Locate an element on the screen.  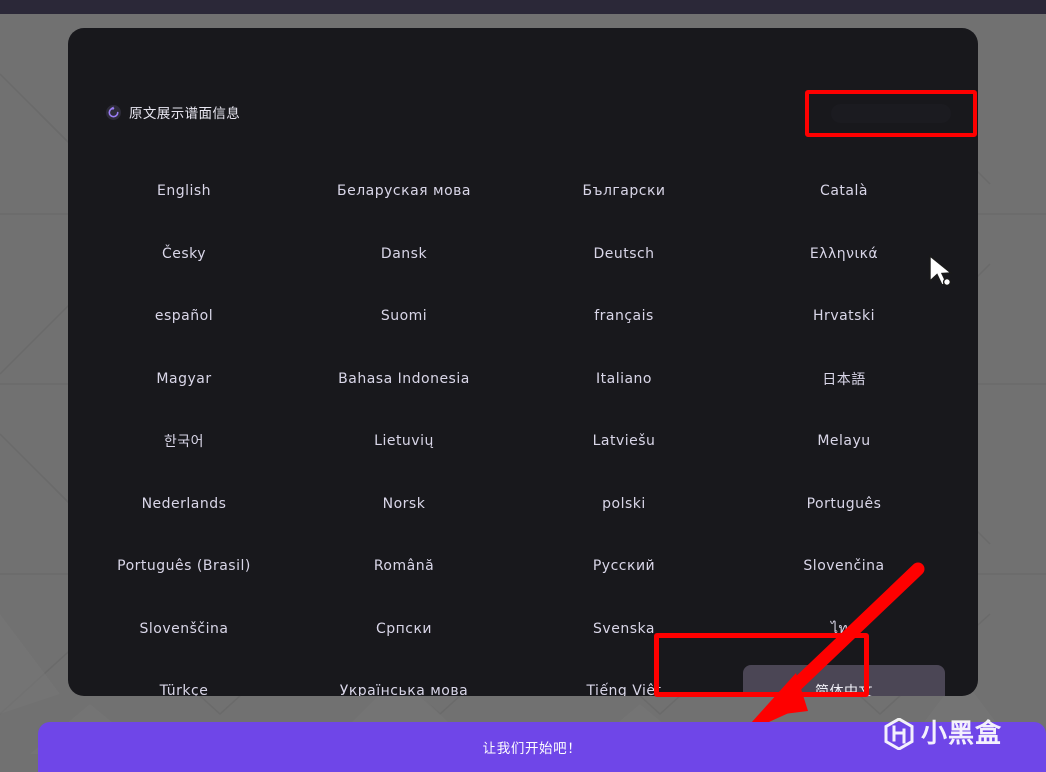
language-cell: Hrvatski is located at coordinates (844, 316).